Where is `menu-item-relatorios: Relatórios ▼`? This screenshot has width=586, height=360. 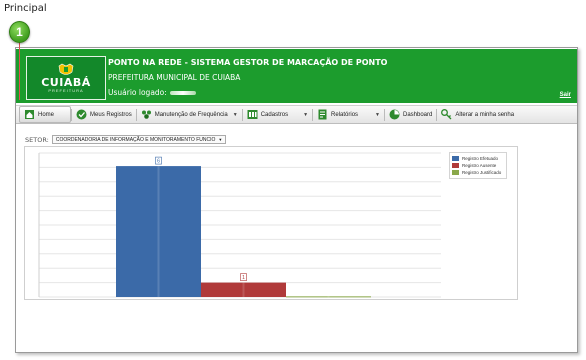 menu-item-relatorios: Relatórios ▼ is located at coordinates (348, 114).